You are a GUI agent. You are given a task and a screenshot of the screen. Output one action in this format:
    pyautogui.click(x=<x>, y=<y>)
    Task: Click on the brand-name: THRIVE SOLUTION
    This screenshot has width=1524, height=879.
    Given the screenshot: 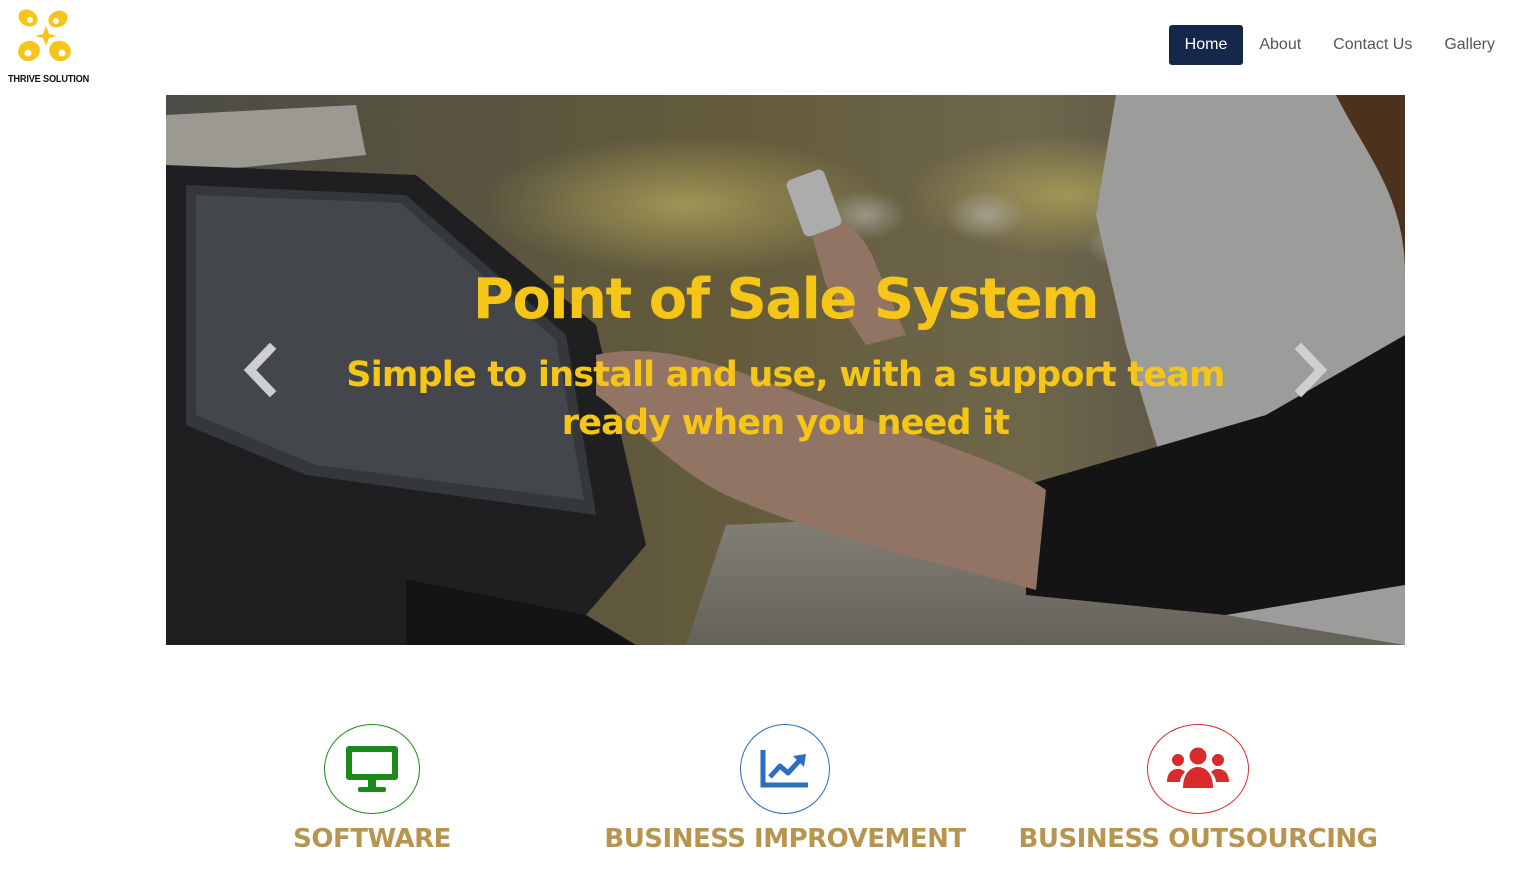 What is the action you would take?
    pyautogui.click(x=49, y=79)
    